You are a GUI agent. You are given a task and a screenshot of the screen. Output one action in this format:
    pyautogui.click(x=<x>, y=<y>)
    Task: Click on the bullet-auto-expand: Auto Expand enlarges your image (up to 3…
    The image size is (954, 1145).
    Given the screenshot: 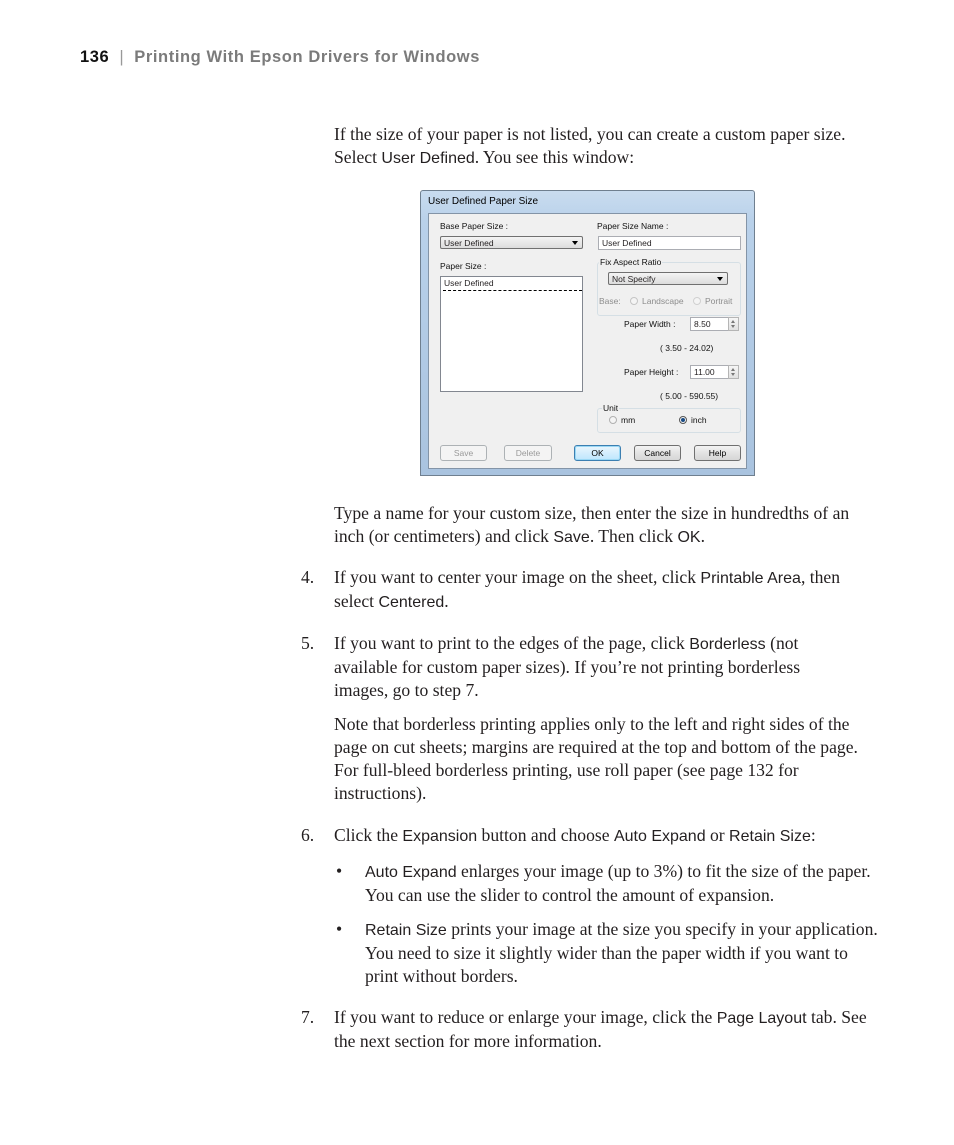 What is the action you would take?
    pyautogui.click(x=622, y=883)
    